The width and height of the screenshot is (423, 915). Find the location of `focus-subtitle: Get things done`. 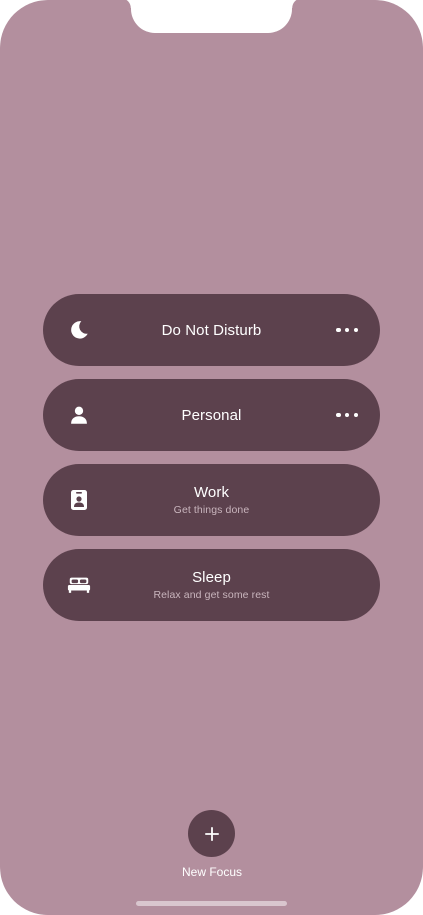

focus-subtitle: Get things done is located at coordinates (211, 510).